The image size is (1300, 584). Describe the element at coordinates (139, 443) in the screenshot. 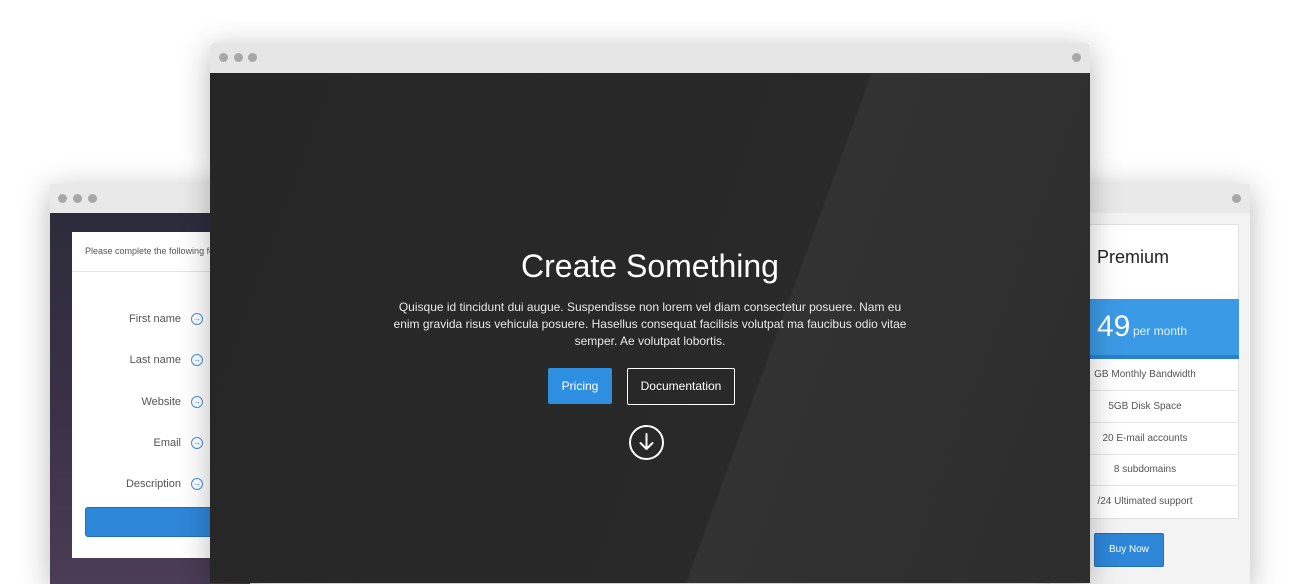

I see `form-row-email: Email →` at that location.